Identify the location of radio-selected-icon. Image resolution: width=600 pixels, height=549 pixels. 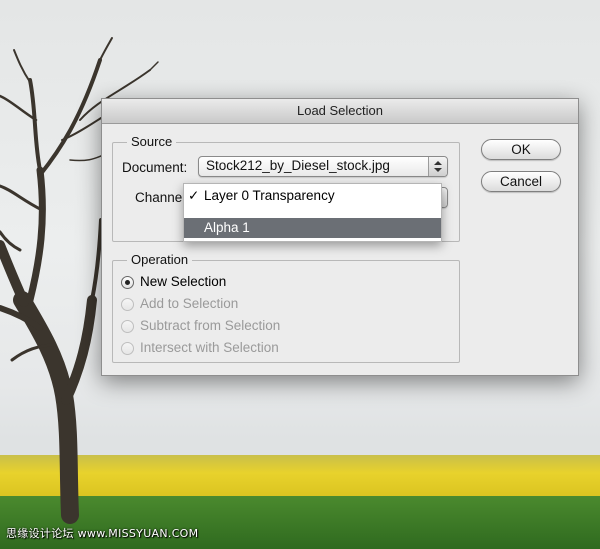
(127, 282).